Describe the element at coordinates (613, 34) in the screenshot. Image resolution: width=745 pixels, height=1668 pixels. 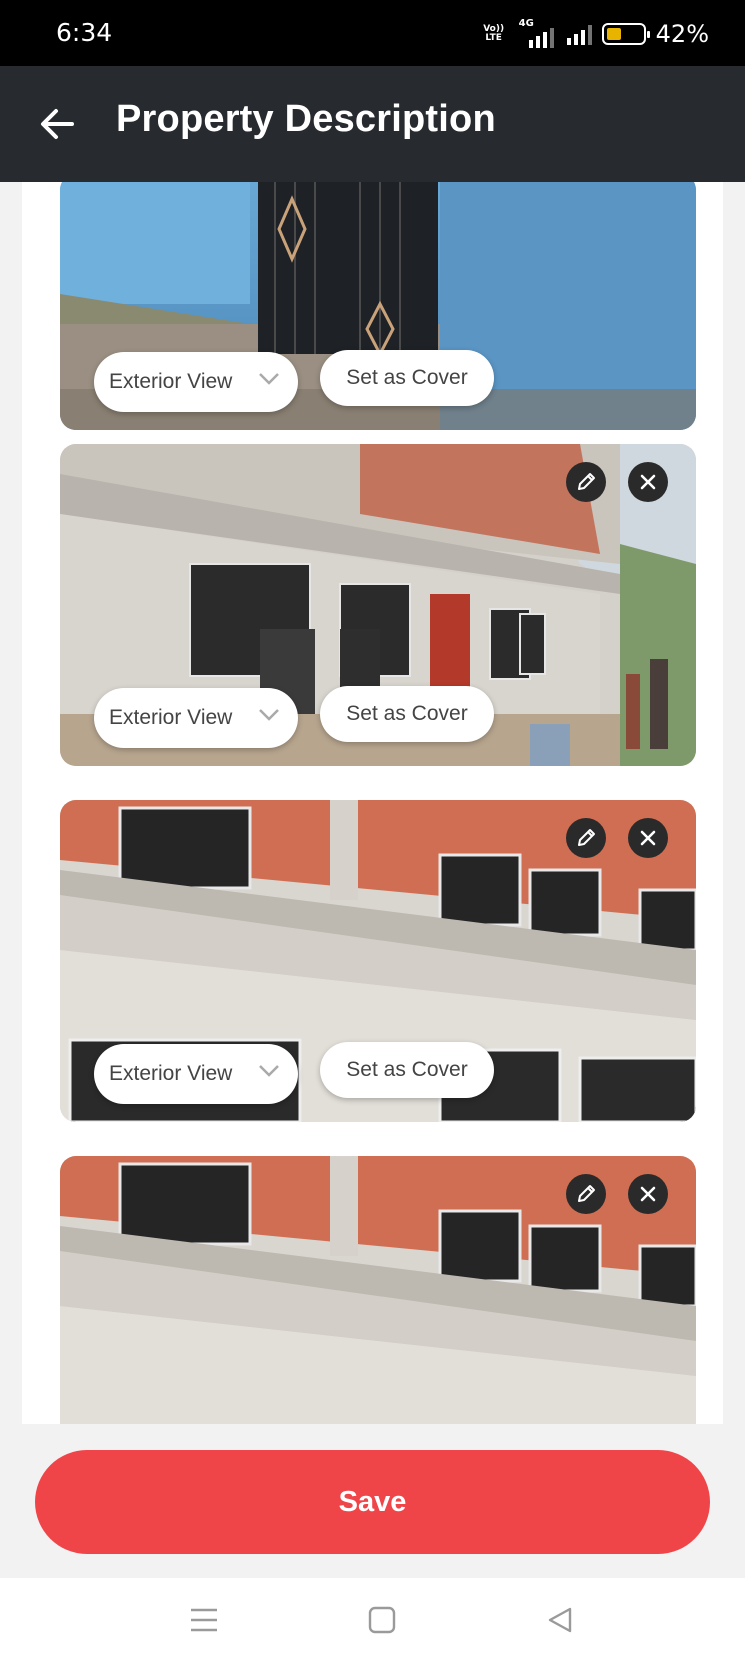
I see `battery-fill` at that location.